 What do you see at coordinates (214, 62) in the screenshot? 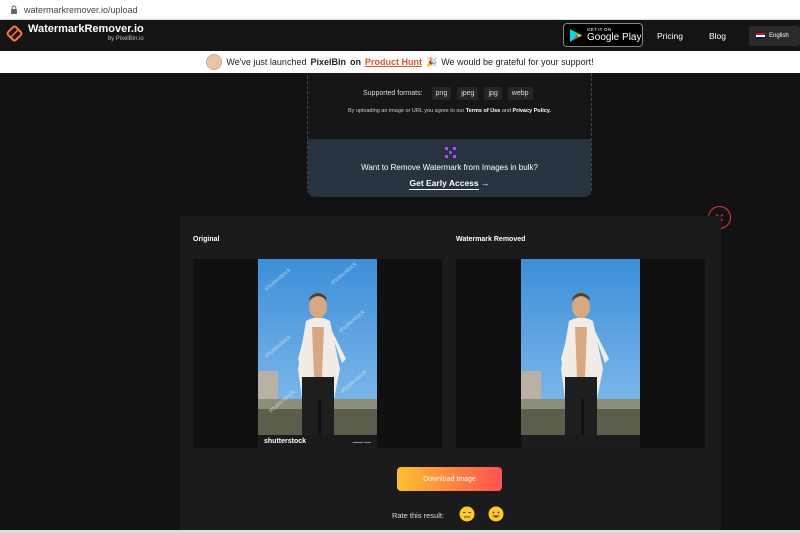
I see `avatar` at bounding box center [214, 62].